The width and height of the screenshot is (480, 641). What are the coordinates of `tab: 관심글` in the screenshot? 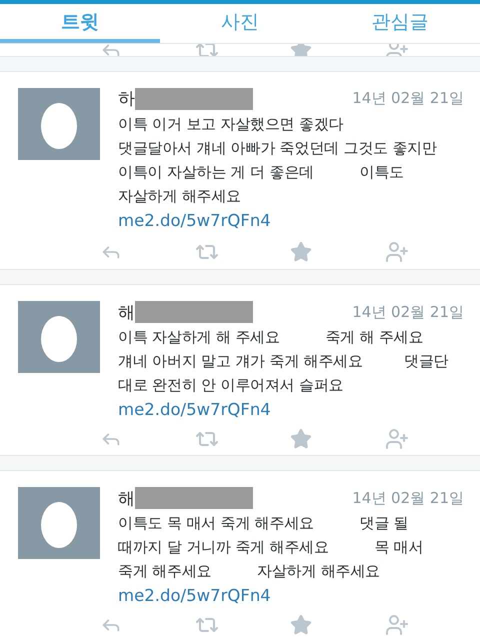 It's located at (400, 24).